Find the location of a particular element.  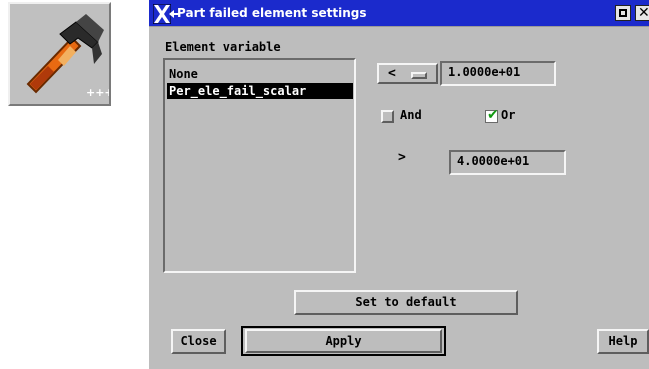

hammer-icon: +++ is located at coordinates (67, 56).